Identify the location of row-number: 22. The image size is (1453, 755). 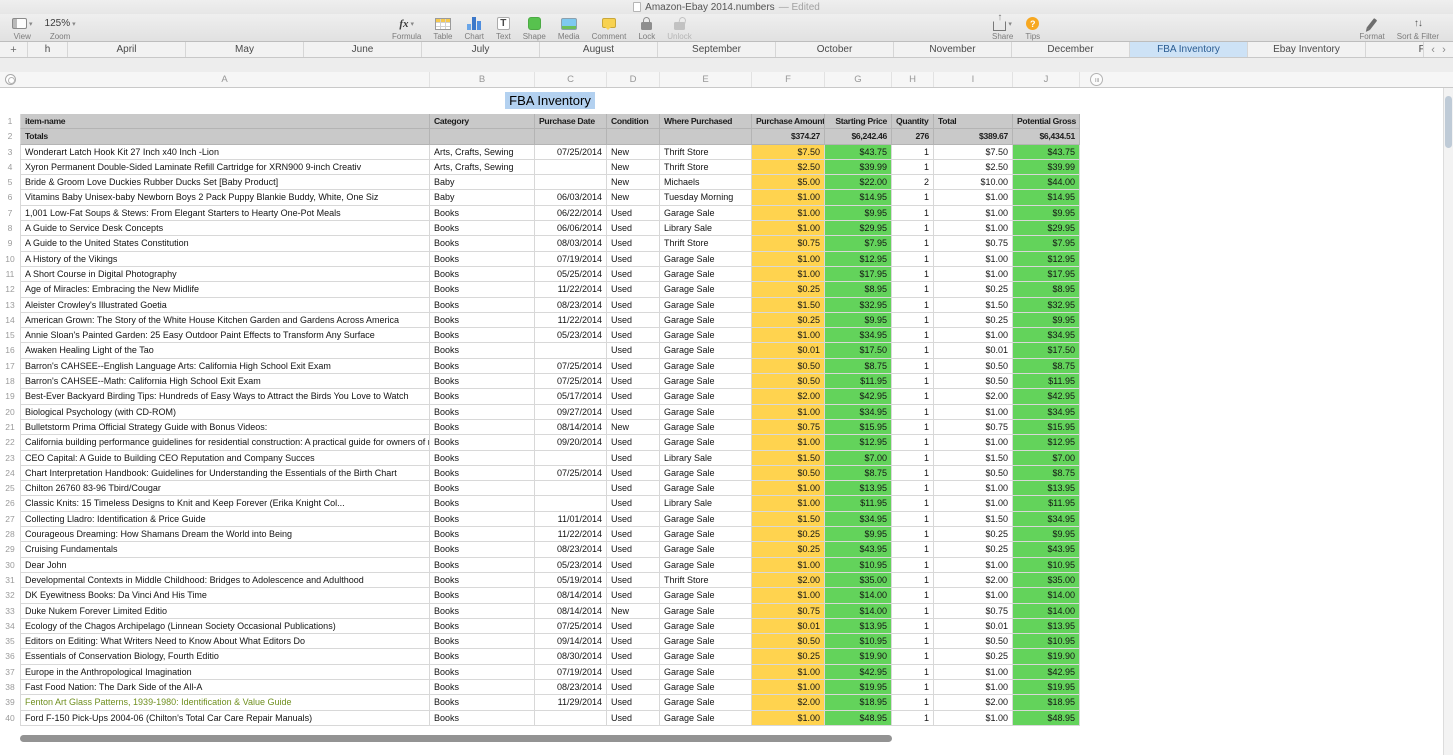
(10, 442).